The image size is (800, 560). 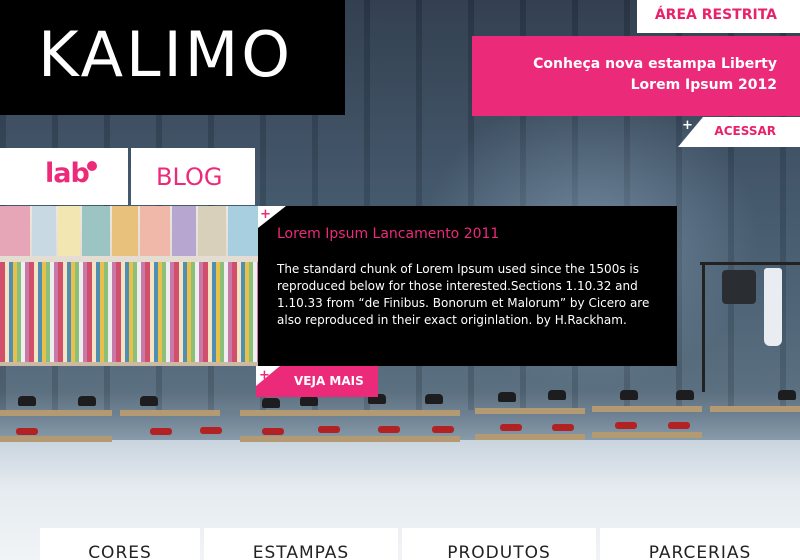 I want to click on access-label: ACESSAR, so click(x=745, y=131).